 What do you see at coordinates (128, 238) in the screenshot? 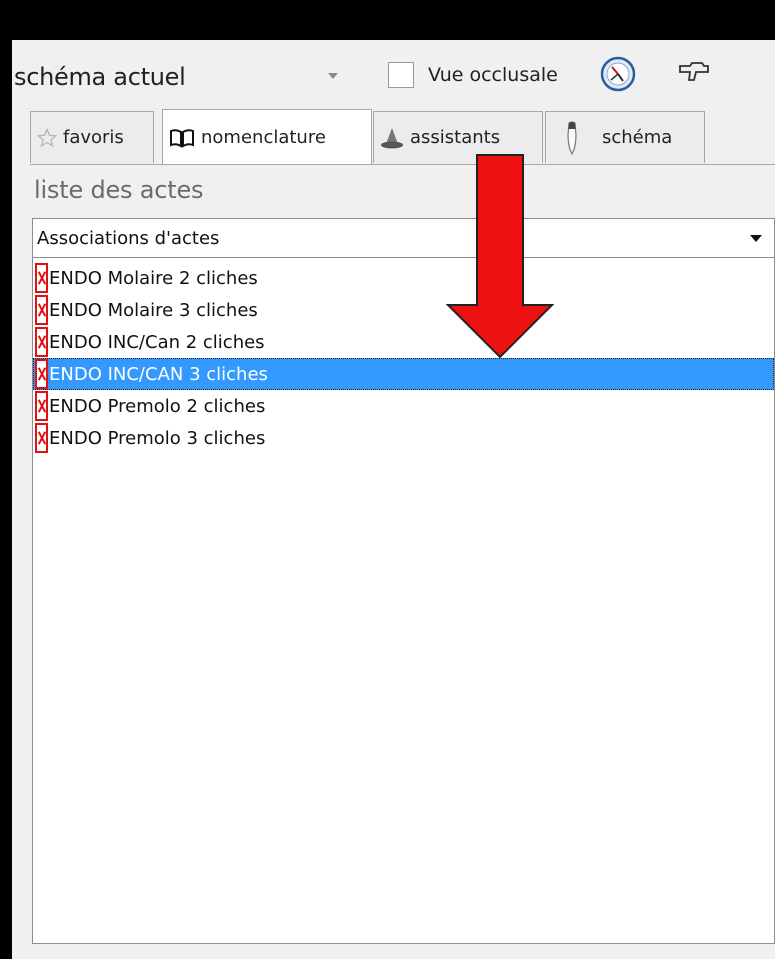
I see `acts-filter-value: Associations d'actes` at bounding box center [128, 238].